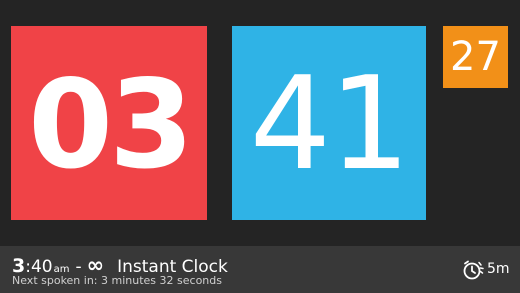 The image size is (520, 293). I want to click on alarm-clock-speaking-icon, so click(473, 270).